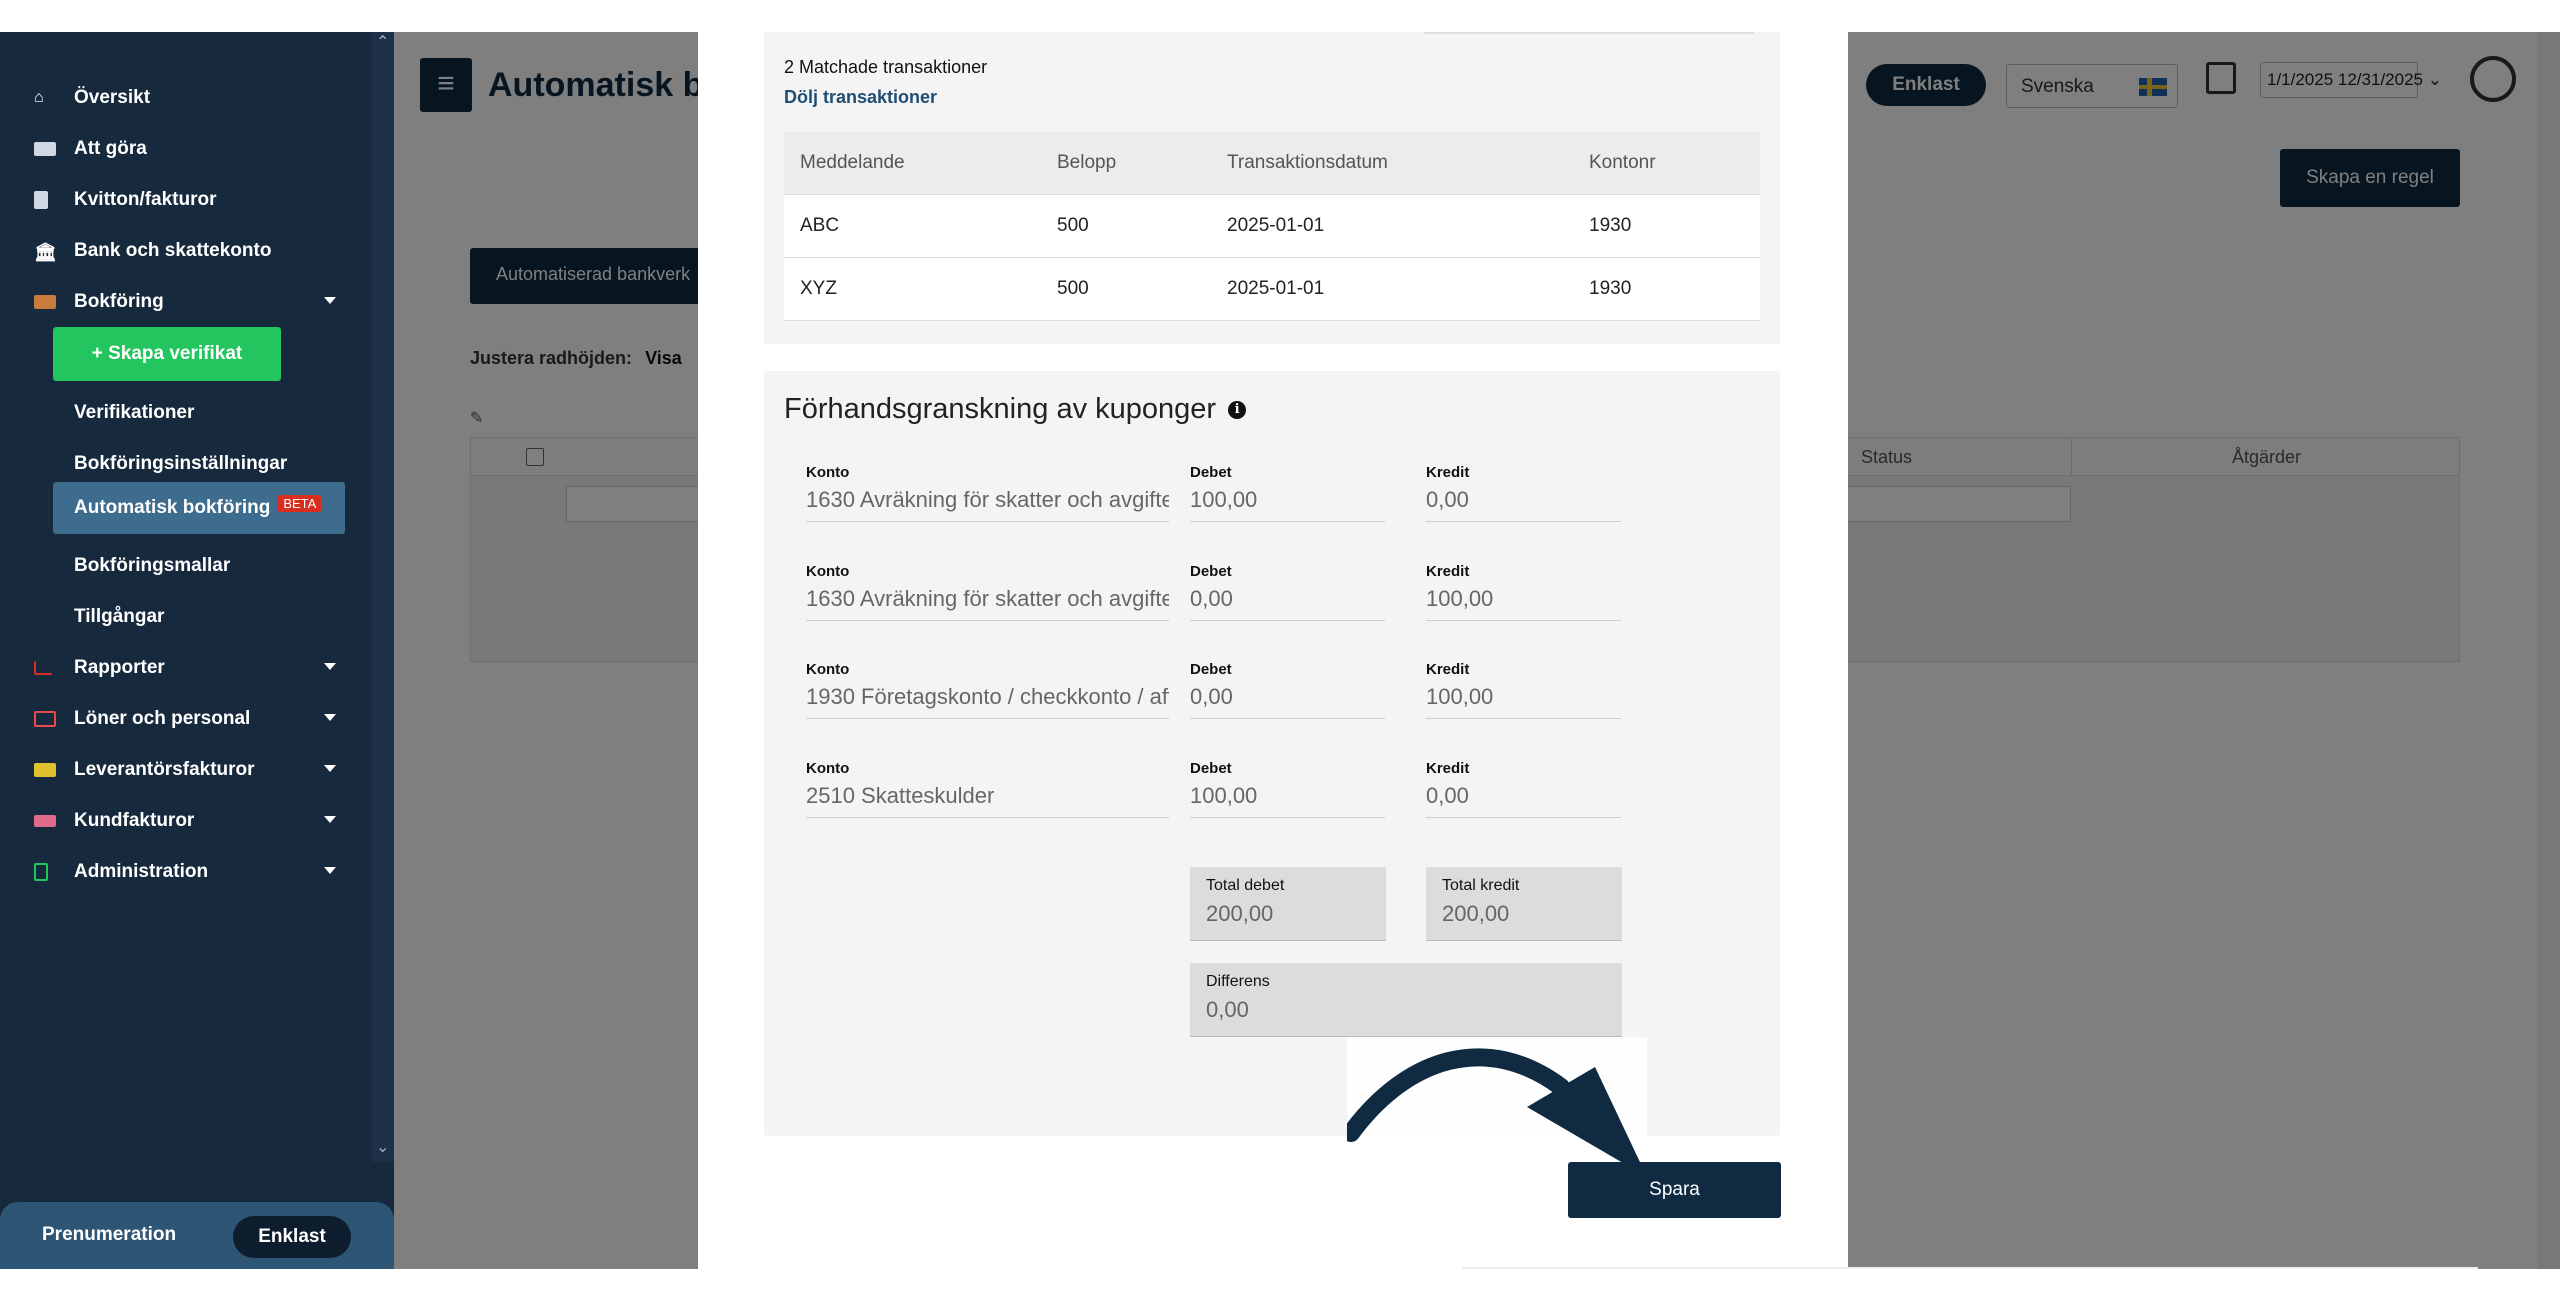 The image size is (2560, 1300). Describe the element at coordinates (1126, 226) in the screenshot. I see `table-cell: 500` at that location.